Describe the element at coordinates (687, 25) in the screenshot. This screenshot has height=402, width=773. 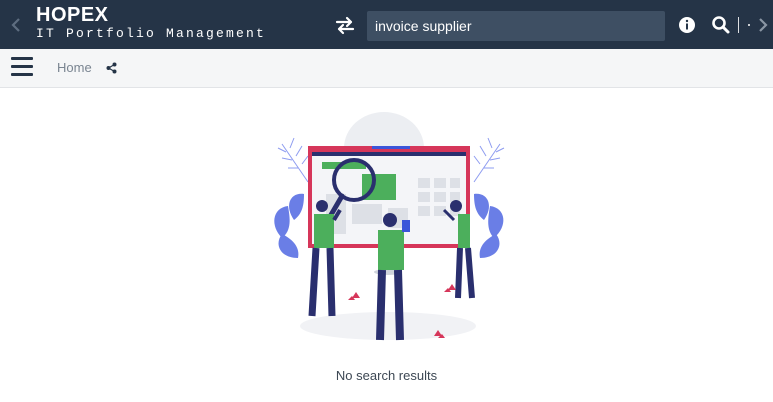
I see `info-icon` at that location.